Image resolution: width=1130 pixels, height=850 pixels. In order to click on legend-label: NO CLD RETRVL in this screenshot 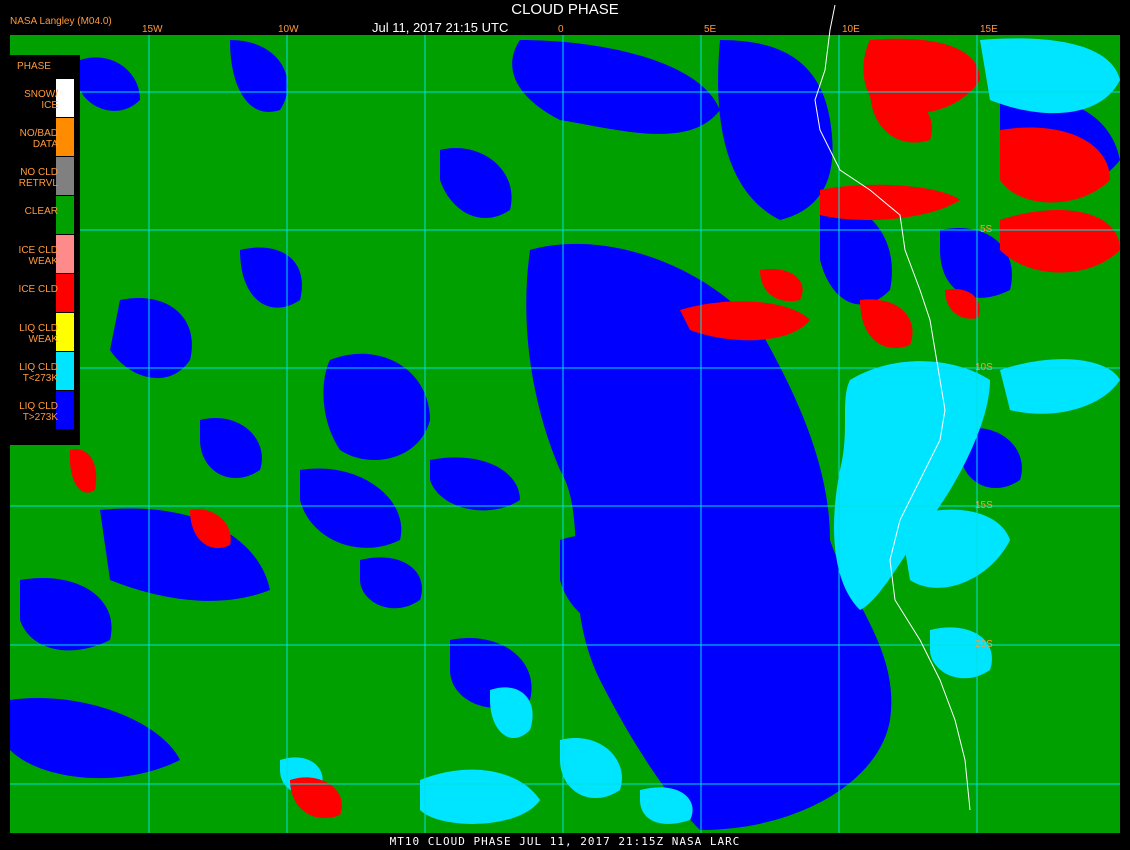, I will do `click(38, 178)`.